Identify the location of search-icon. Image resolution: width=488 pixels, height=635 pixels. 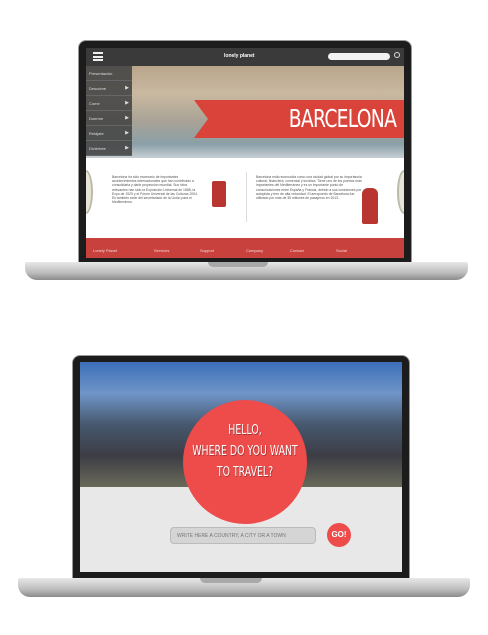
(397, 55).